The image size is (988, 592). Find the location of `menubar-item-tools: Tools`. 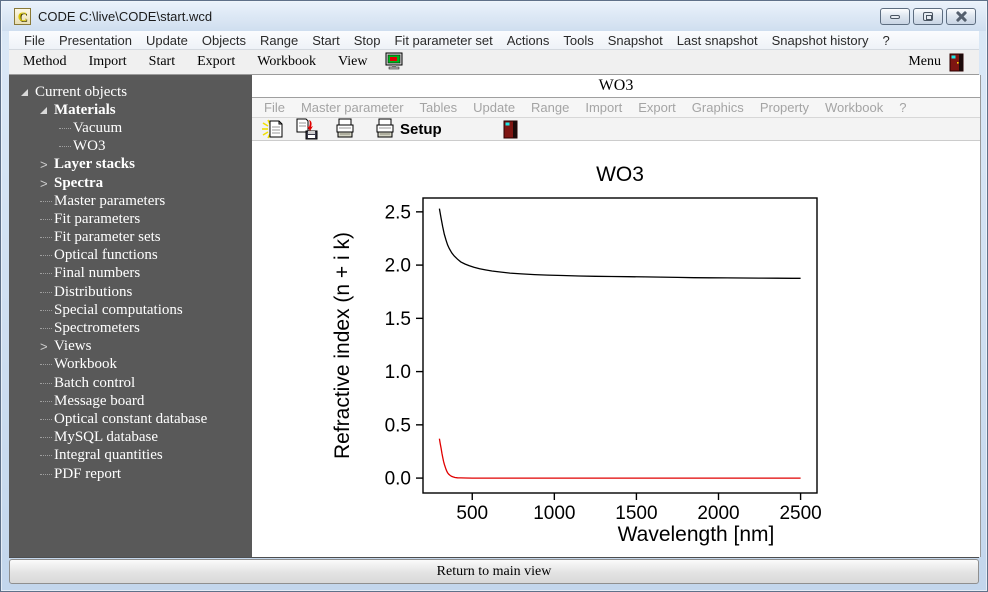

menubar-item-tools: Tools is located at coordinates (578, 40).